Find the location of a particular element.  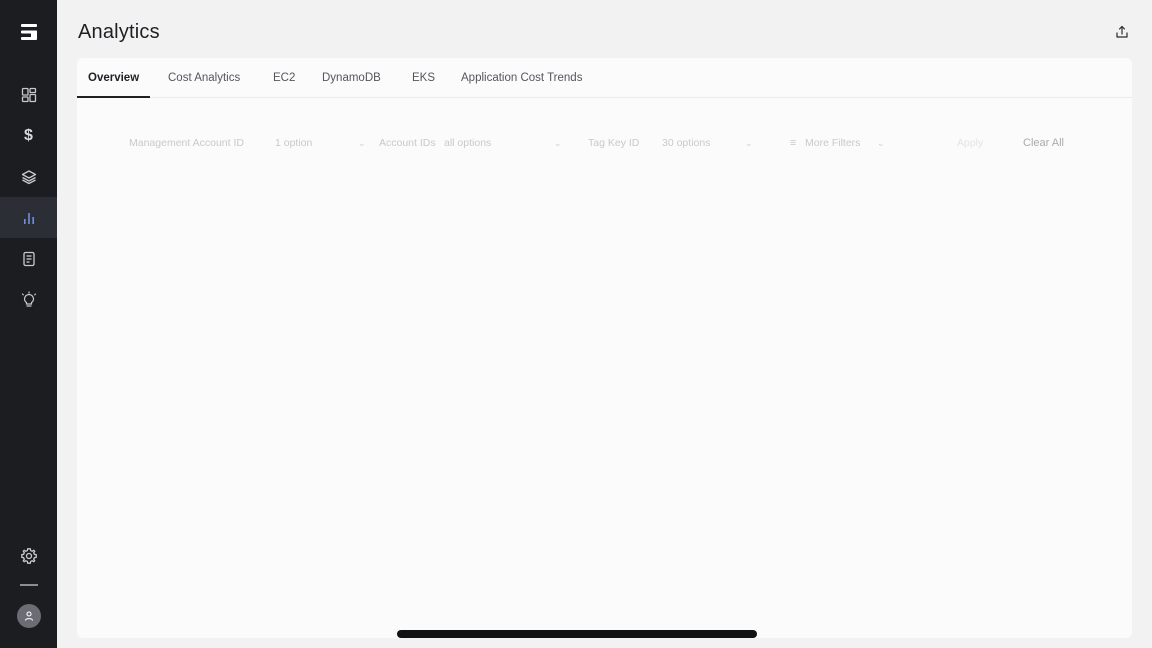

sidebar-item-cost: $ is located at coordinates (28, 135).